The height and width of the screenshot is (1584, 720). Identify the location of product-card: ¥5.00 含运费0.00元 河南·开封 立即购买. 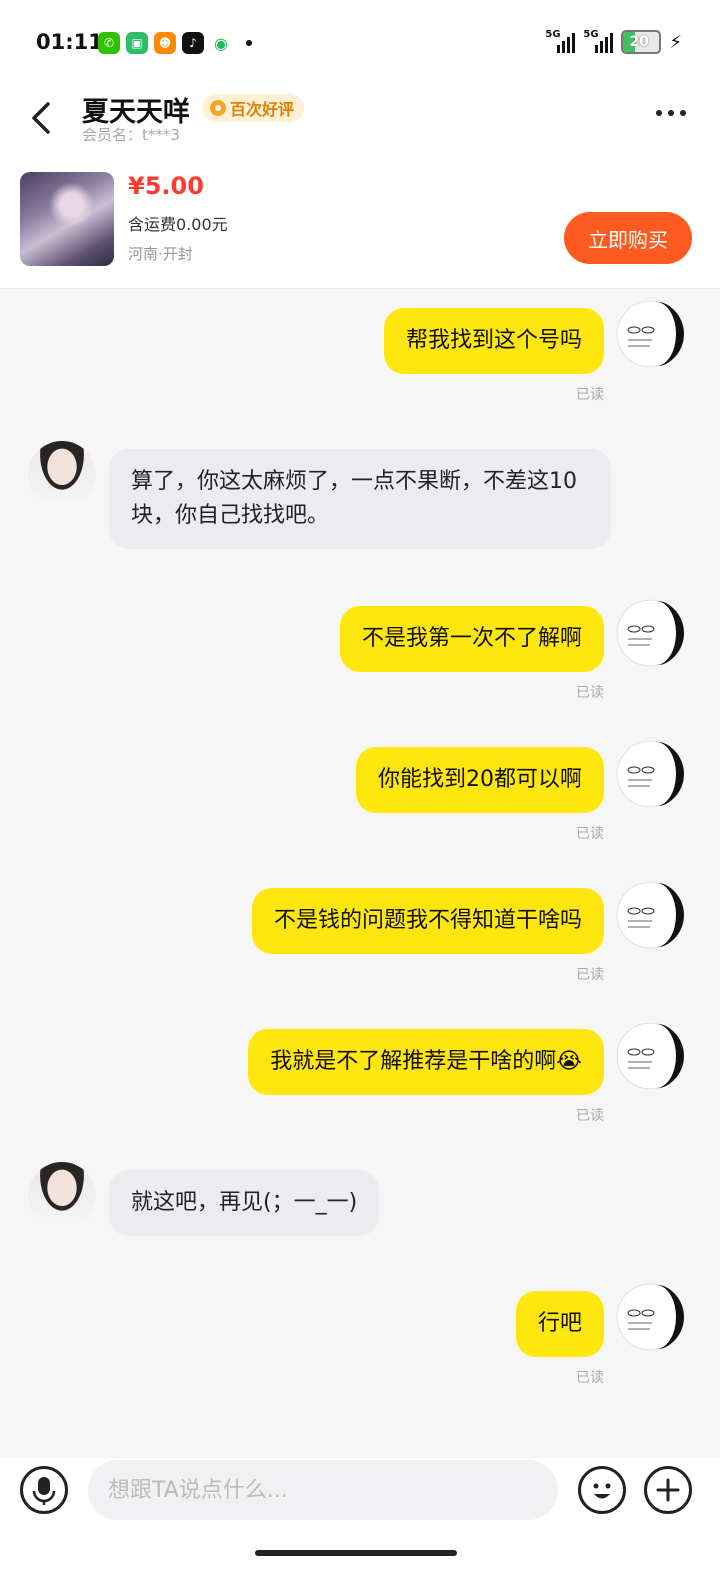
(360, 221).